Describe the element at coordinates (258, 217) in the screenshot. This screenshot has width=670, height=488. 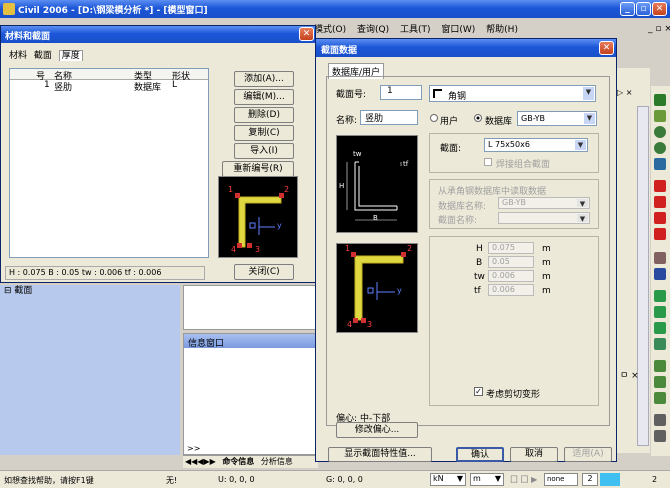
I see `material-section-preview: 1 2 4 3 y` at that location.